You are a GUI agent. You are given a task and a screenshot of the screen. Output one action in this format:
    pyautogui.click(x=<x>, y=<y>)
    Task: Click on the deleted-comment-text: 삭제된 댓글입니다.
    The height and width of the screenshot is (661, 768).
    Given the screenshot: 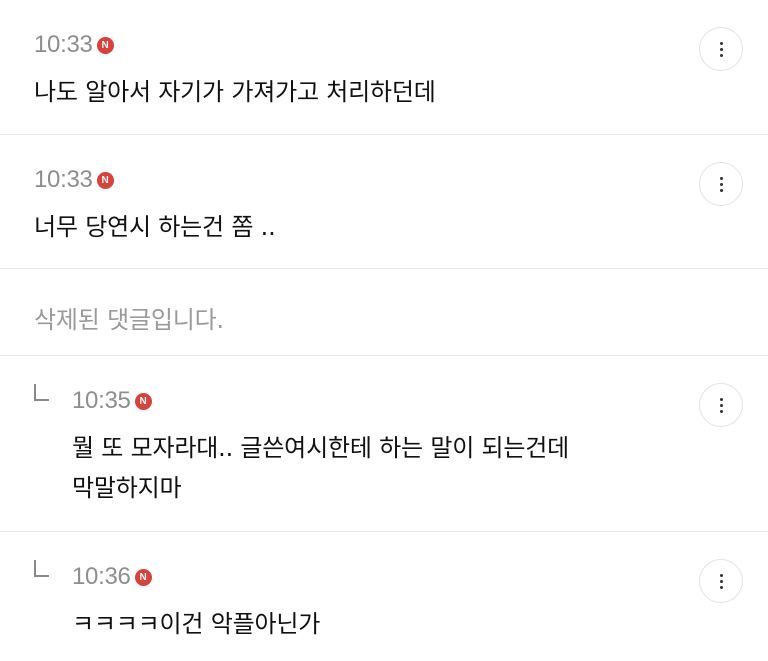 What is the action you would take?
    pyautogui.click(x=129, y=320)
    